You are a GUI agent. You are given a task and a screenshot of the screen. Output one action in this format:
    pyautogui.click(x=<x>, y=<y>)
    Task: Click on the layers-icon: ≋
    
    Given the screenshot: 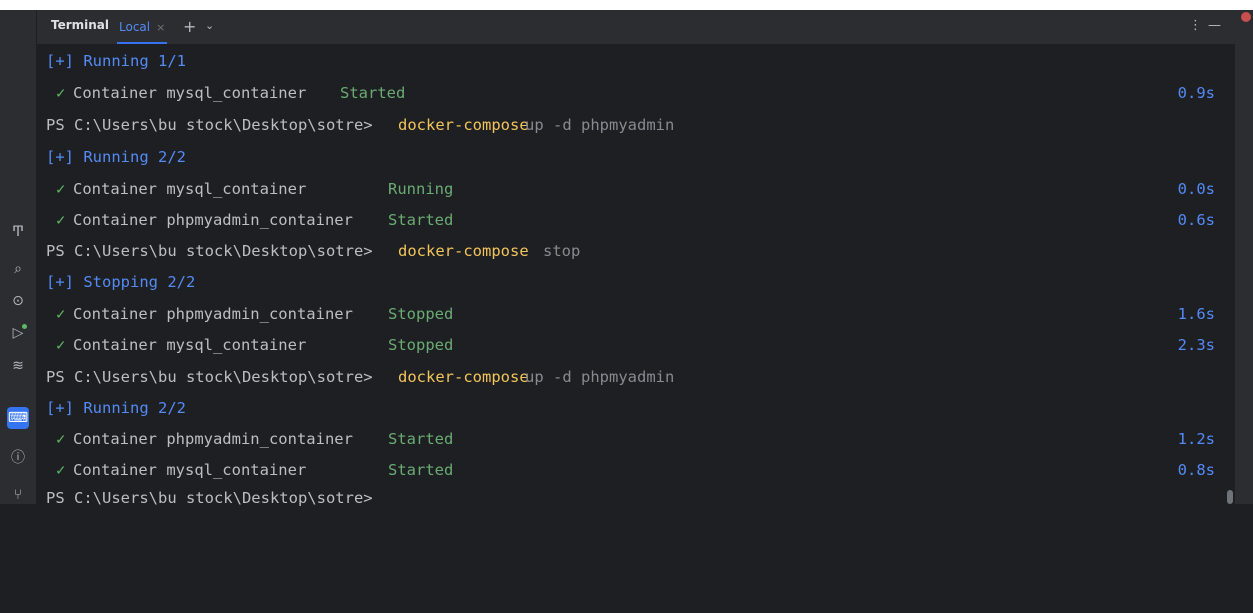 What is the action you would take?
    pyautogui.click(x=18, y=366)
    